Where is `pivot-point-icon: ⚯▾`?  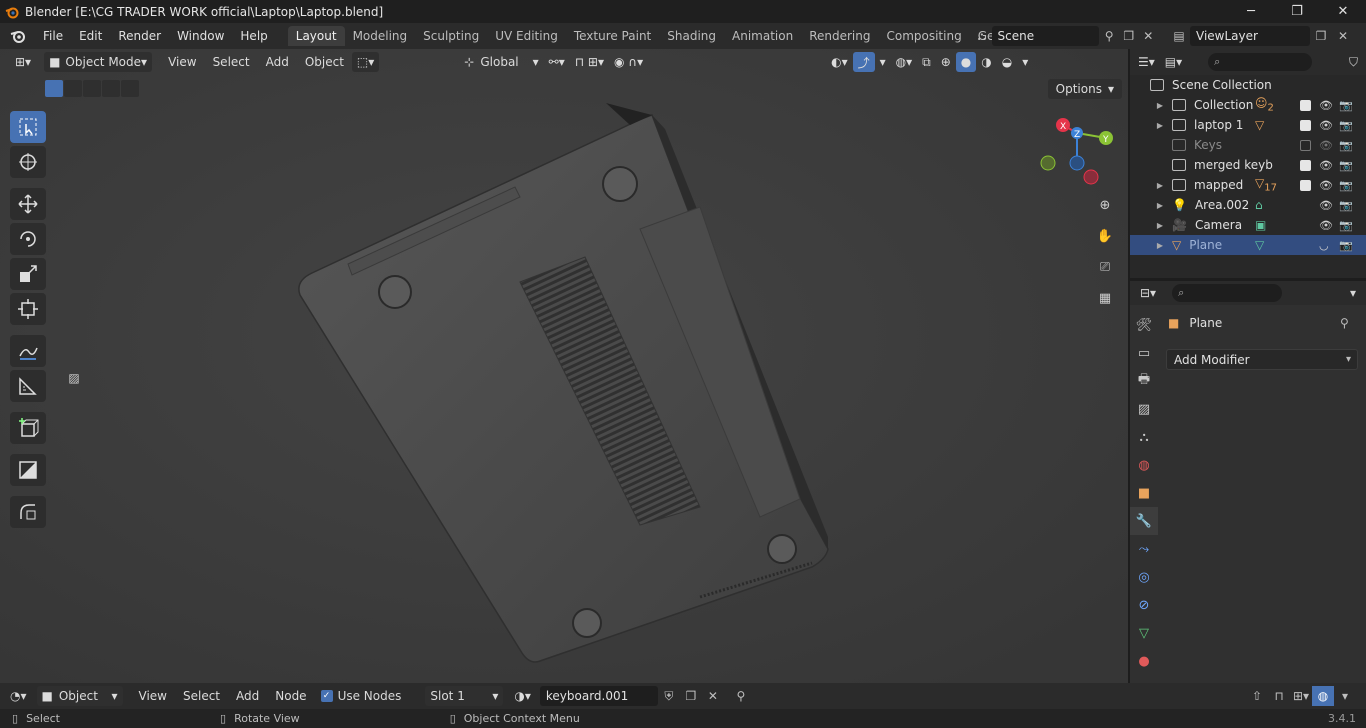
pivot-point-icon: ⚯▾ is located at coordinates (557, 62).